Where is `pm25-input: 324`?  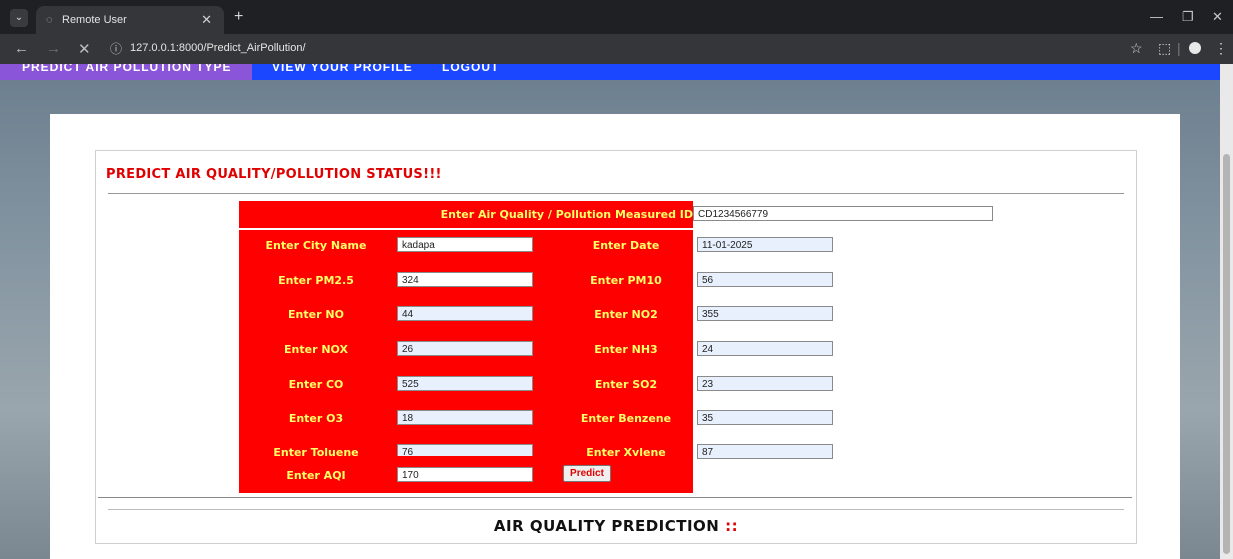 pm25-input: 324 is located at coordinates (465, 279).